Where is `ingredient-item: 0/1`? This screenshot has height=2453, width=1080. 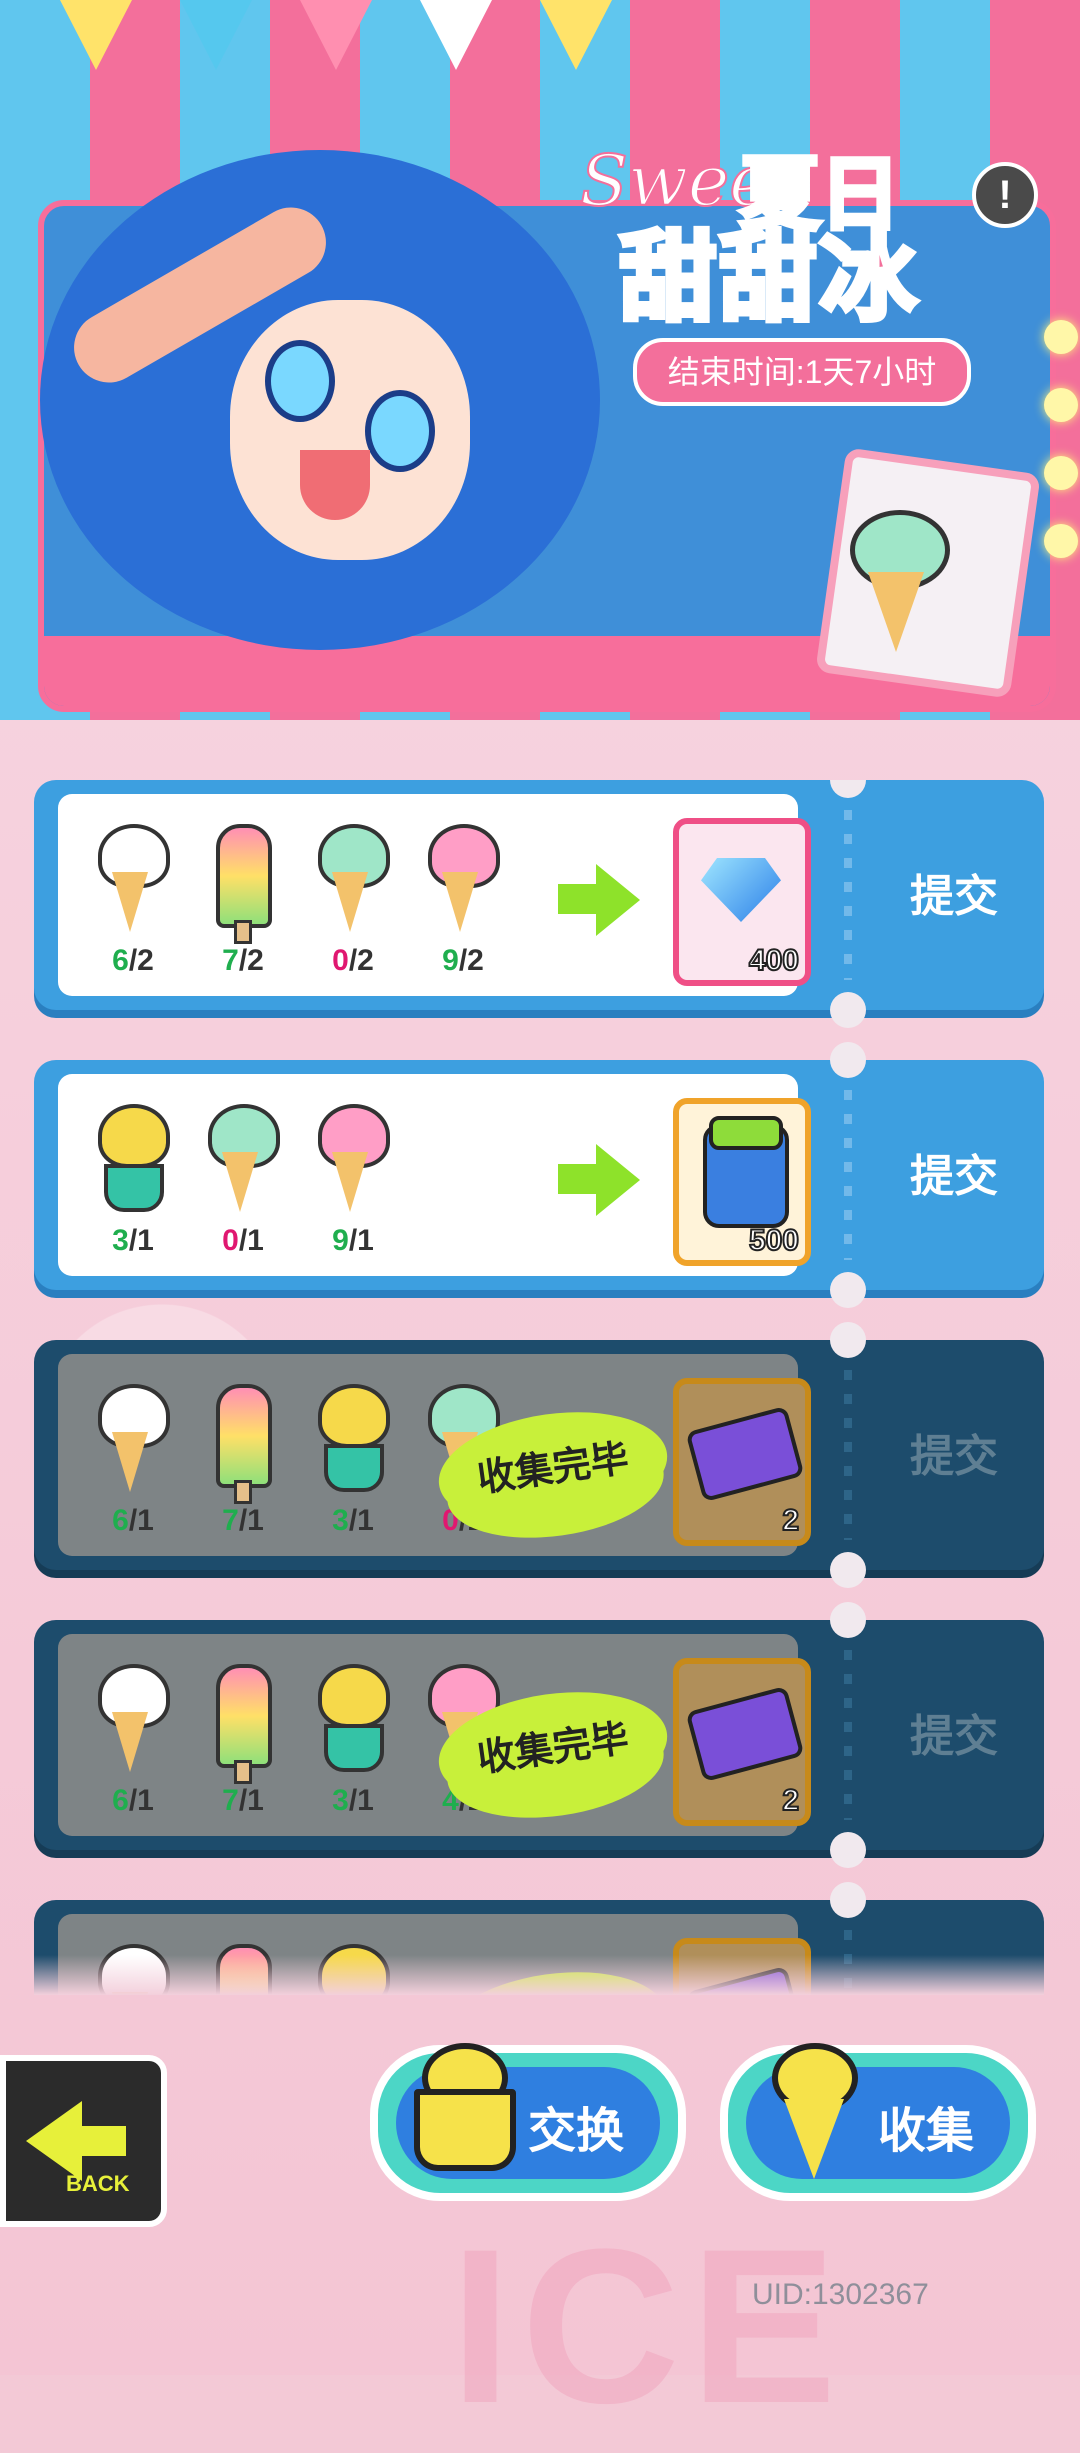
ingredient-item: 0/1 is located at coordinates (243, 1179).